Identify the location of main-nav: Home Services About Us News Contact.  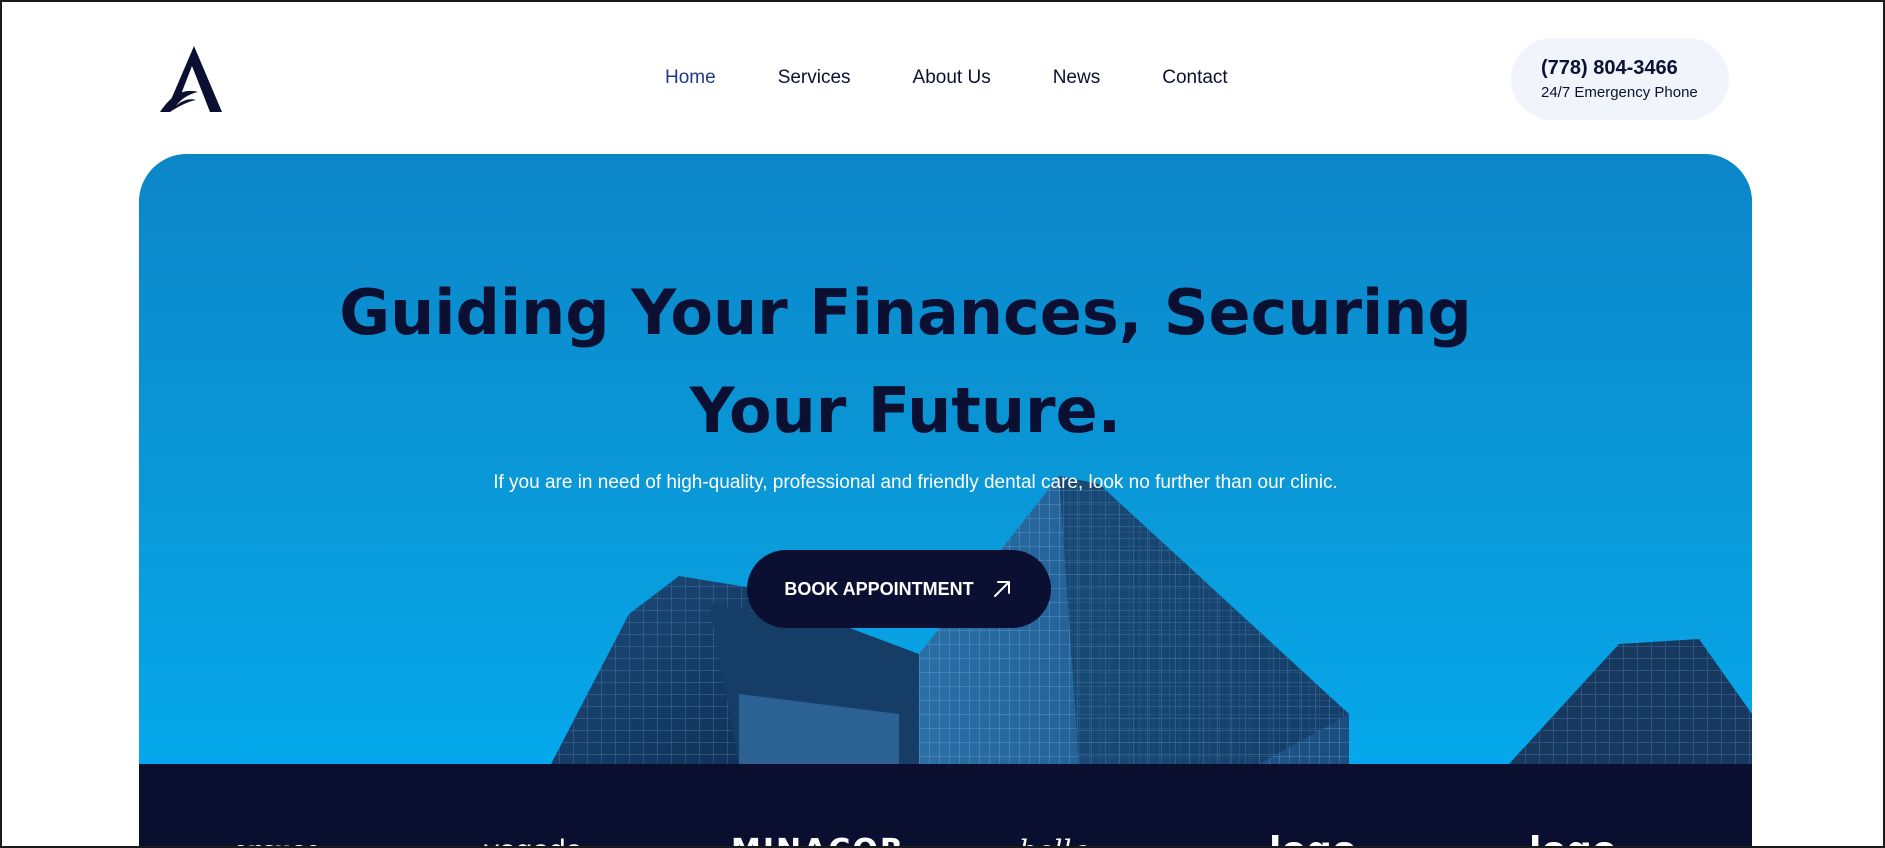
(946, 78).